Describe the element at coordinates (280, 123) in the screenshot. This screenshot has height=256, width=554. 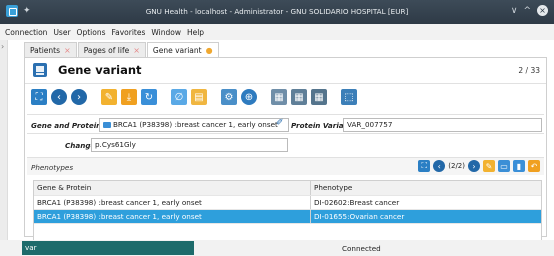
I see `edit-pencil-icon: ✐` at that location.